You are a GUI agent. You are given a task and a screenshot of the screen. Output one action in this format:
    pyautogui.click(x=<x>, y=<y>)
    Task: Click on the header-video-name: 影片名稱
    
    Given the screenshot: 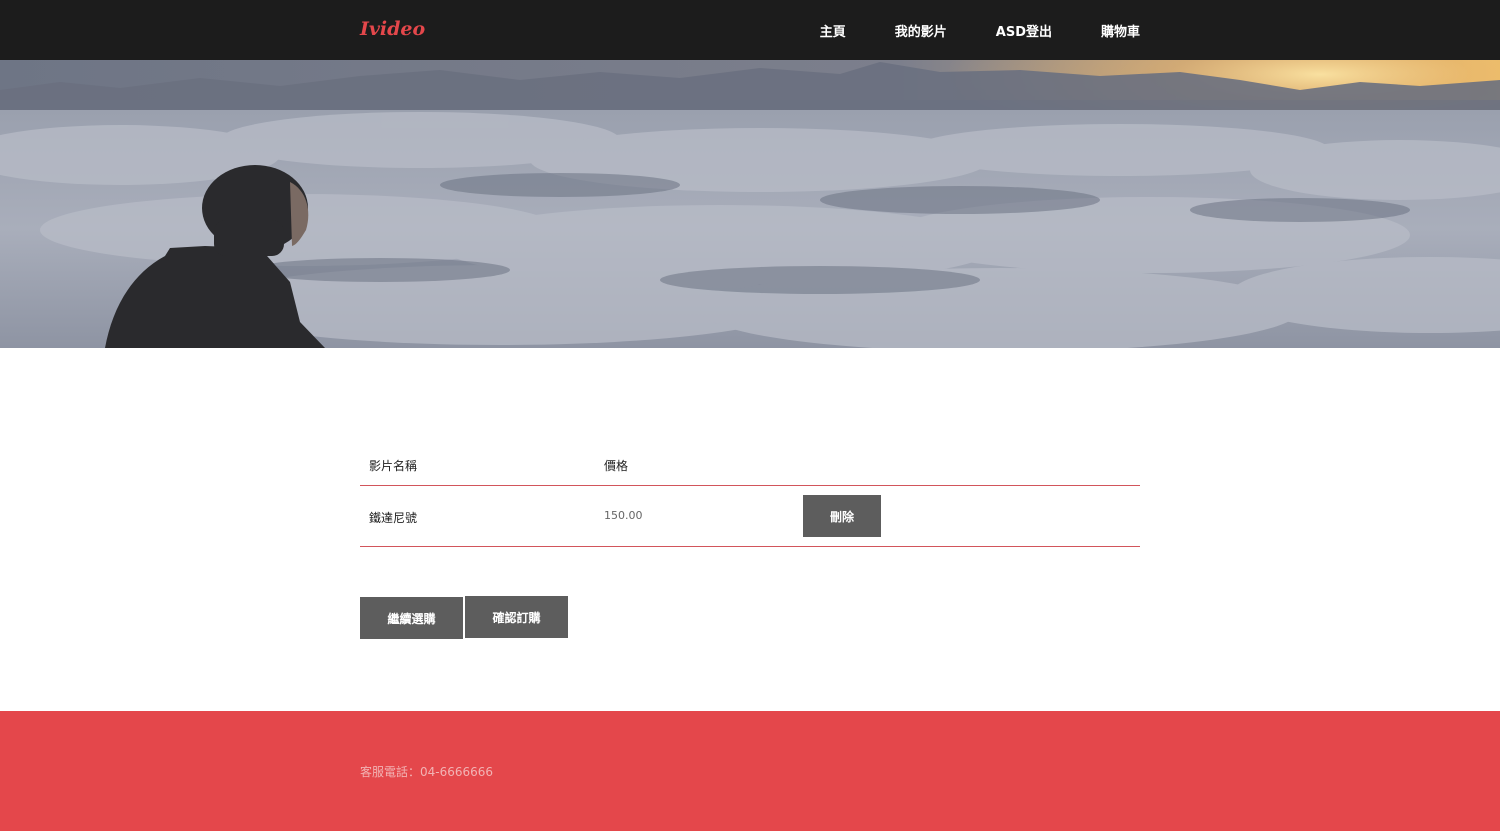 What is the action you would take?
    pyautogui.click(x=393, y=466)
    